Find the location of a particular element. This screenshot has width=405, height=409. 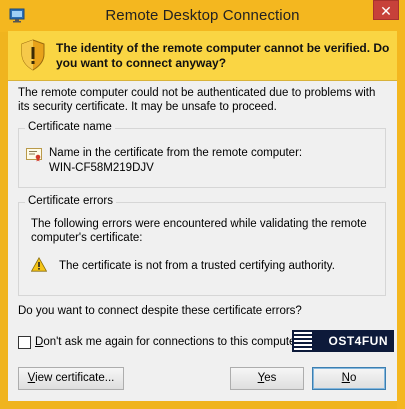

window-title: Remote Desktop Connection is located at coordinates (202, 15).